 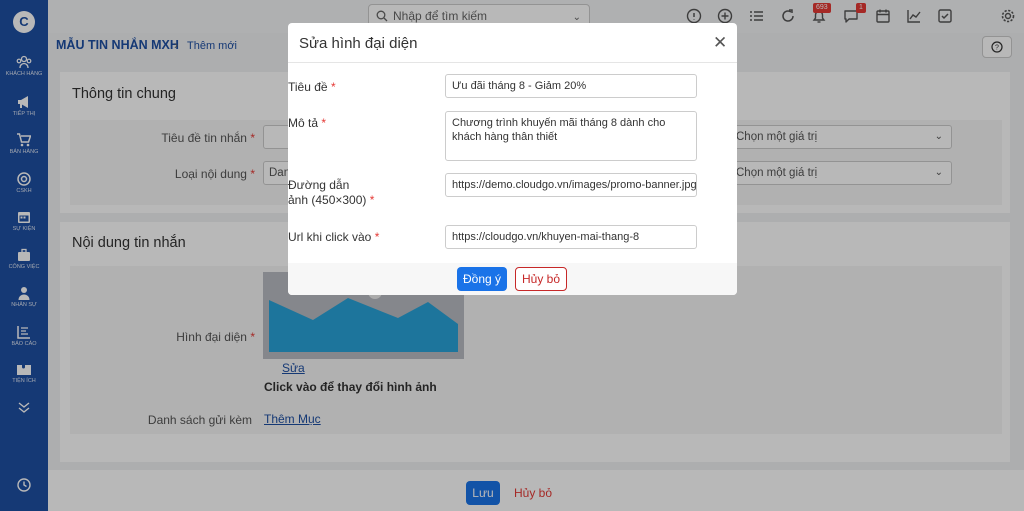 I want to click on modal-footer, so click(x=512, y=279).